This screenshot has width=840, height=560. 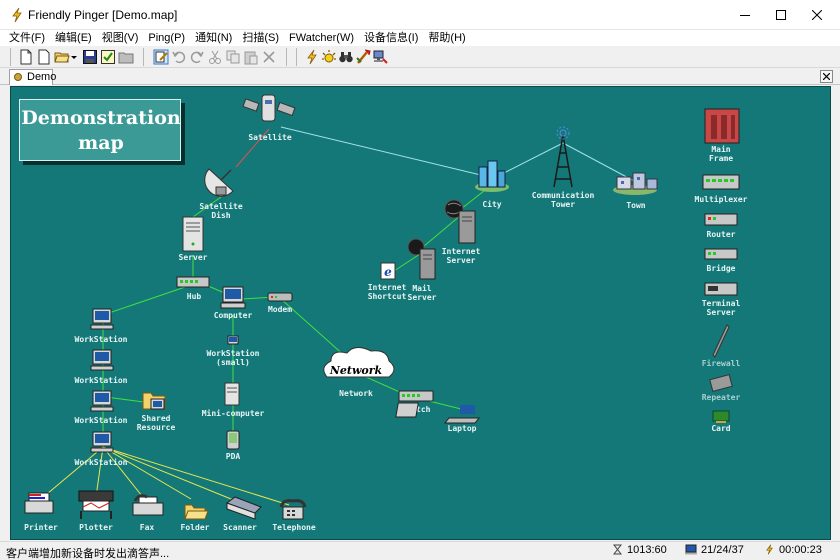 I want to click on menu-scan: 扫描(S), so click(x=260, y=38).